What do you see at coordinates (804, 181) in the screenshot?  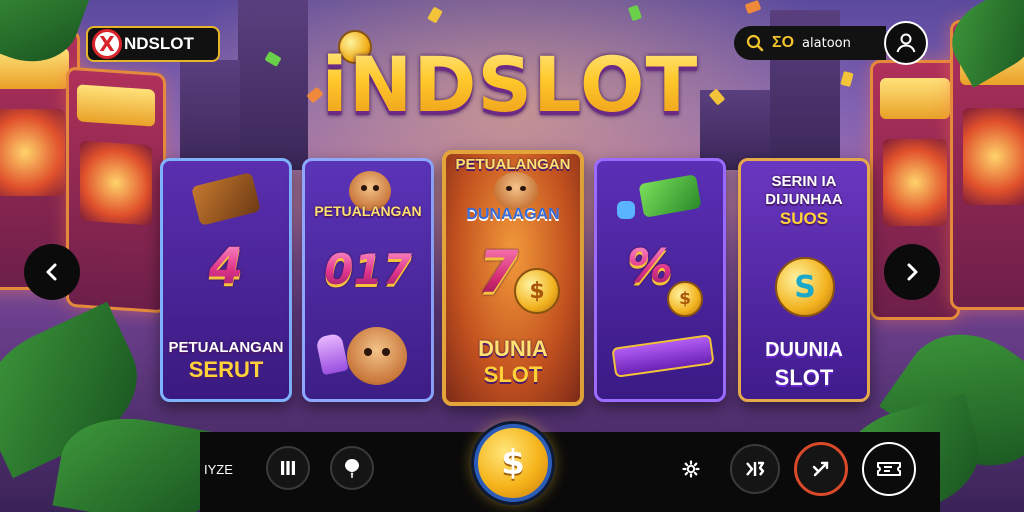 I see `card-title: SERIN IA` at bounding box center [804, 181].